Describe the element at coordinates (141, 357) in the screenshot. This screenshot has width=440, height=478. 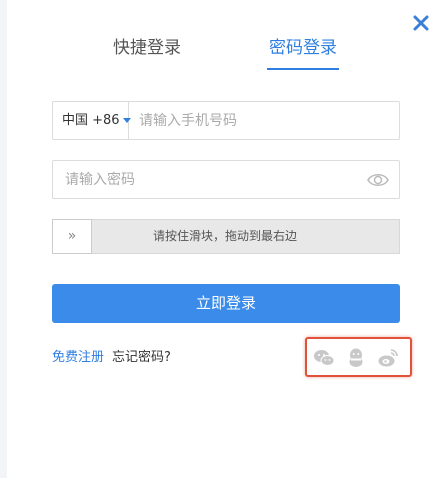
I see `forgot-password-link: 忘记密码?` at that location.